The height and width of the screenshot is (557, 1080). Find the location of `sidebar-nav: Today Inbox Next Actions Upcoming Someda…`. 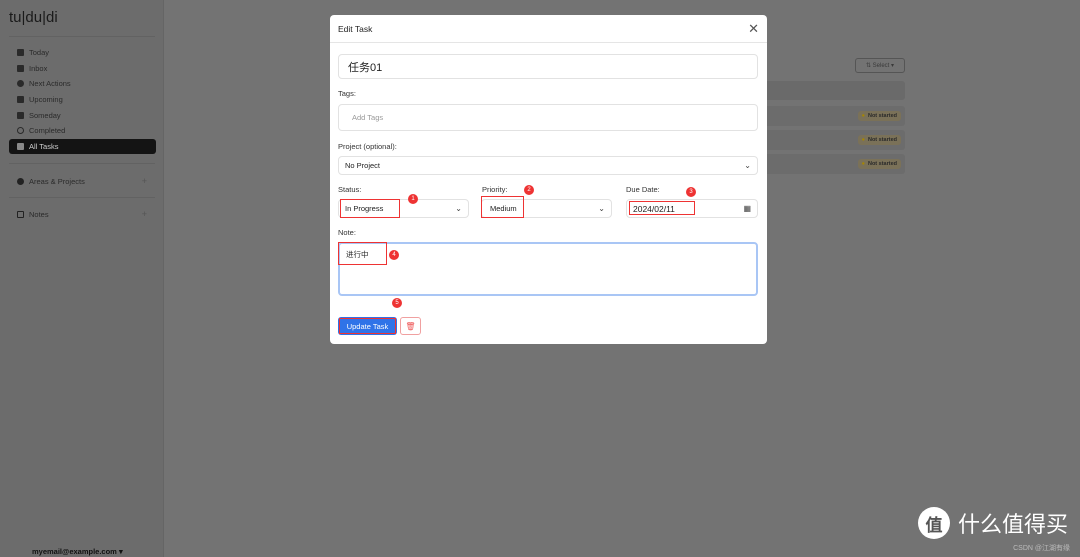

sidebar-nav: Today Inbox Next Actions Upcoming Someda… is located at coordinates (82, 100).